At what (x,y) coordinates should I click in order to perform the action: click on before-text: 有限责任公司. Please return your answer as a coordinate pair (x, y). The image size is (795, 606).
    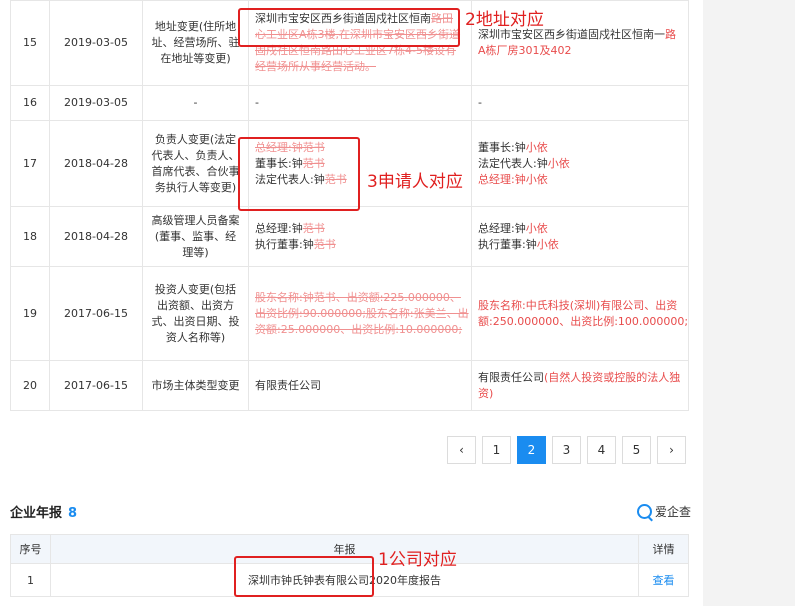
    Looking at the image, I should click on (288, 385).